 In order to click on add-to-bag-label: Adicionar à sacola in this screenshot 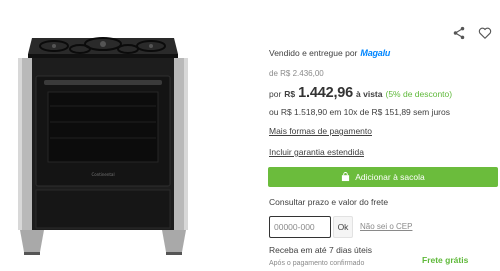, I will do `click(390, 177)`.